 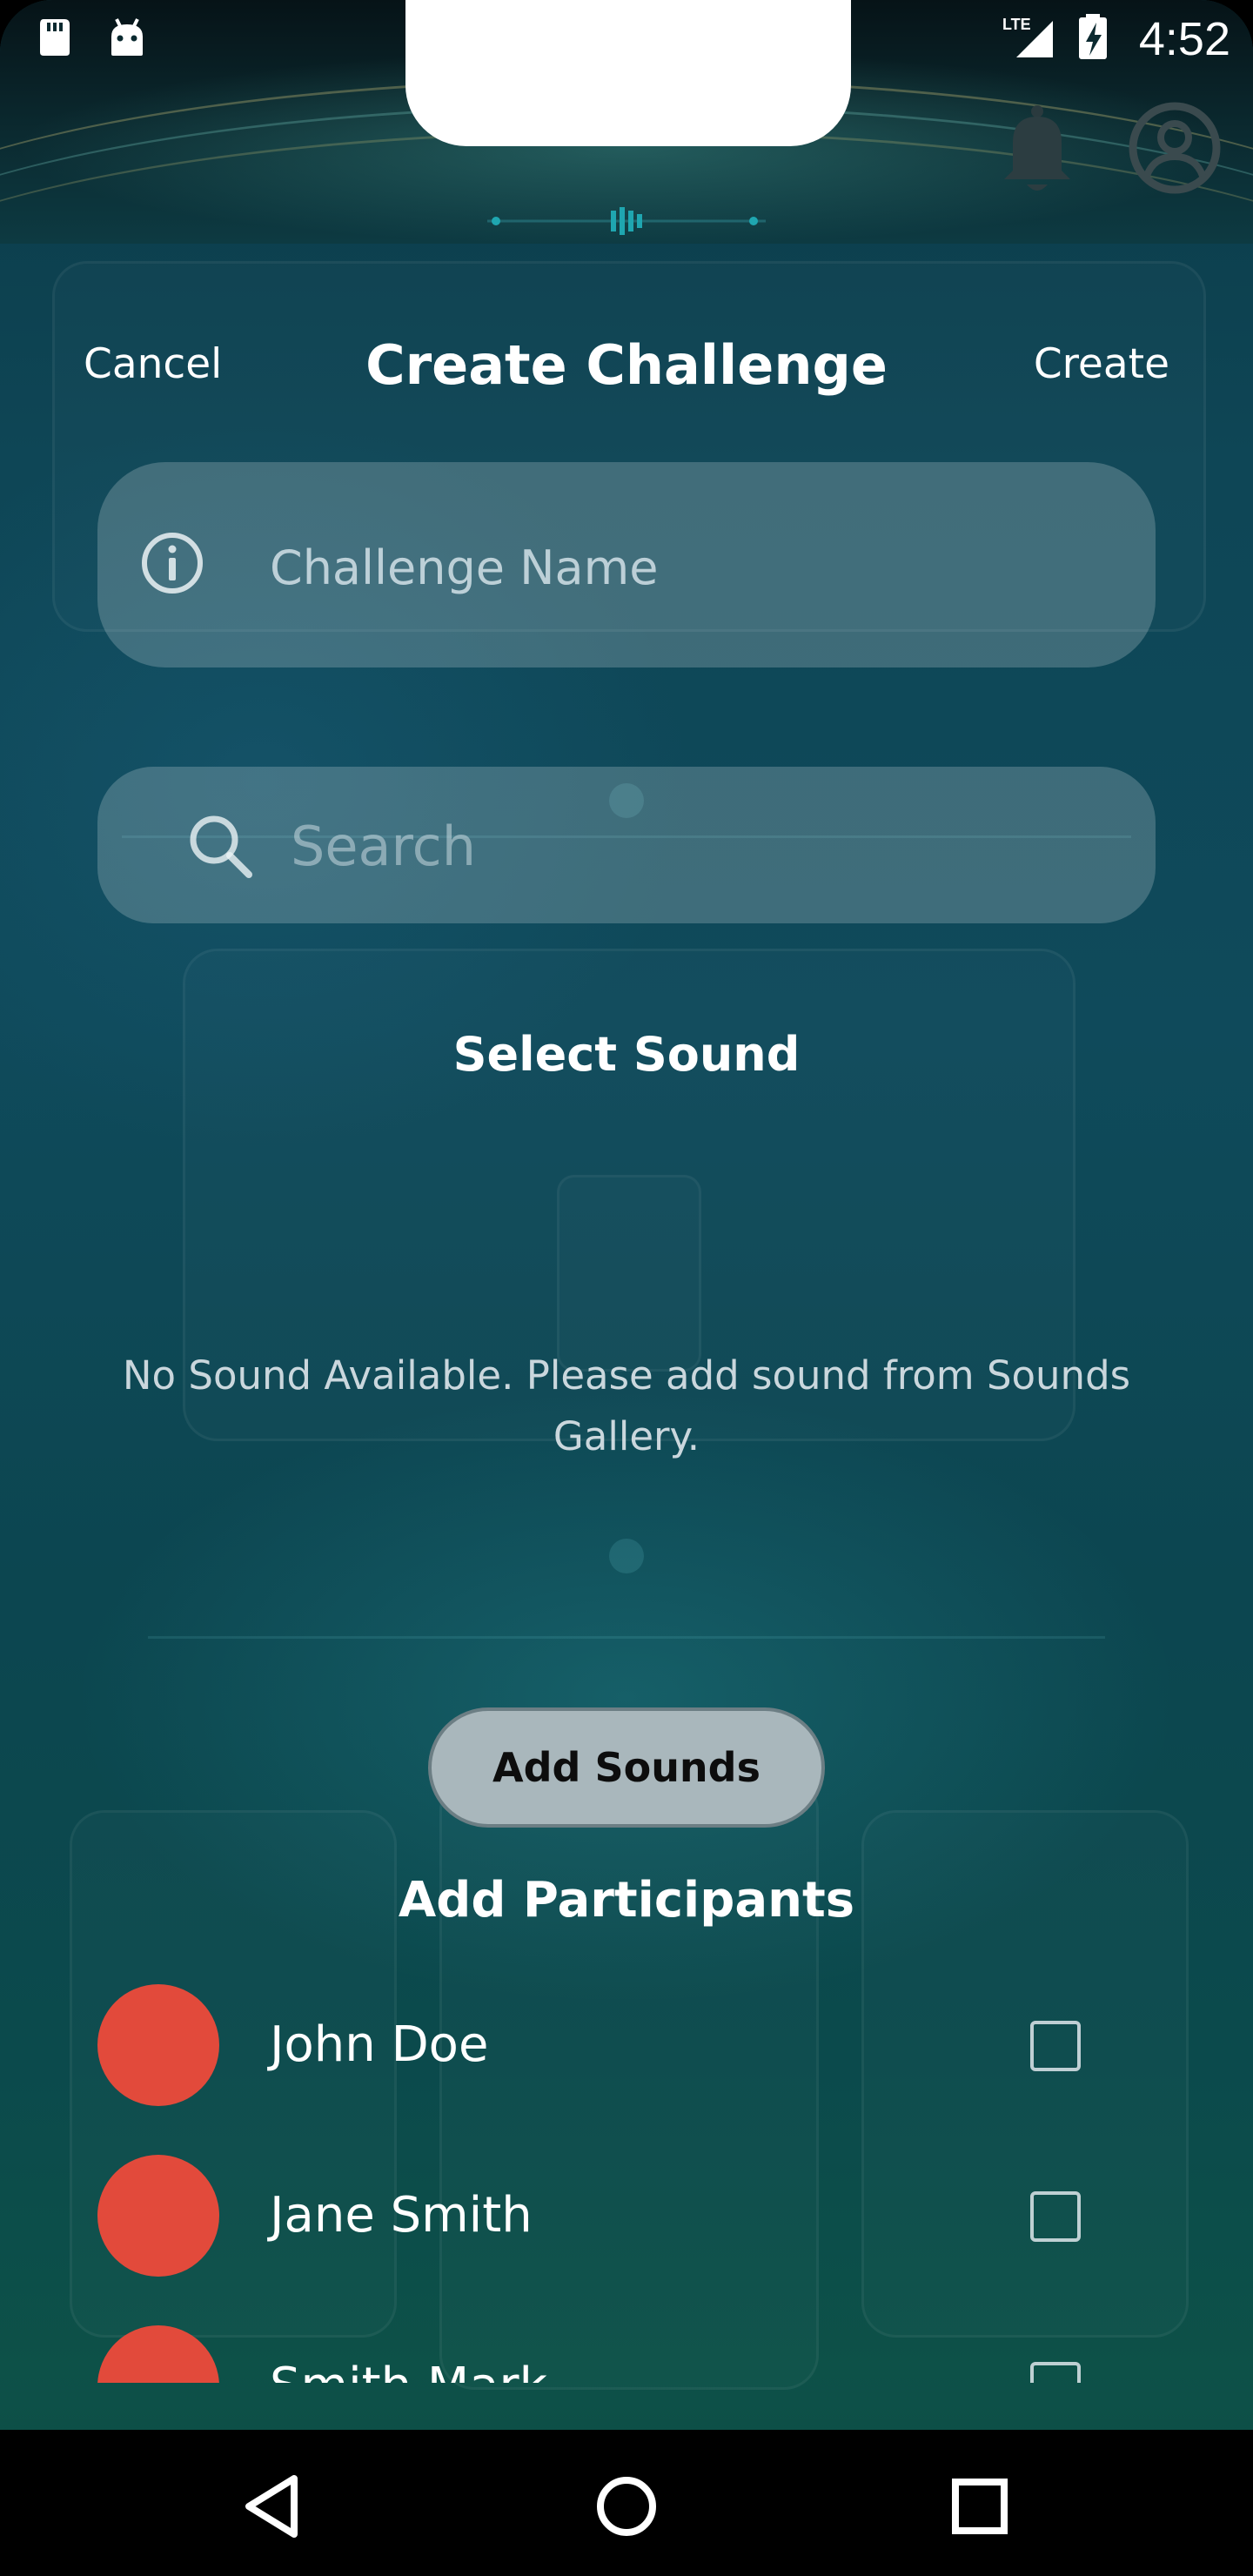 What do you see at coordinates (1032, 38) in the screenshot?
I see `lte-signal-icon: LTE` at bounding box center [1032, 38].